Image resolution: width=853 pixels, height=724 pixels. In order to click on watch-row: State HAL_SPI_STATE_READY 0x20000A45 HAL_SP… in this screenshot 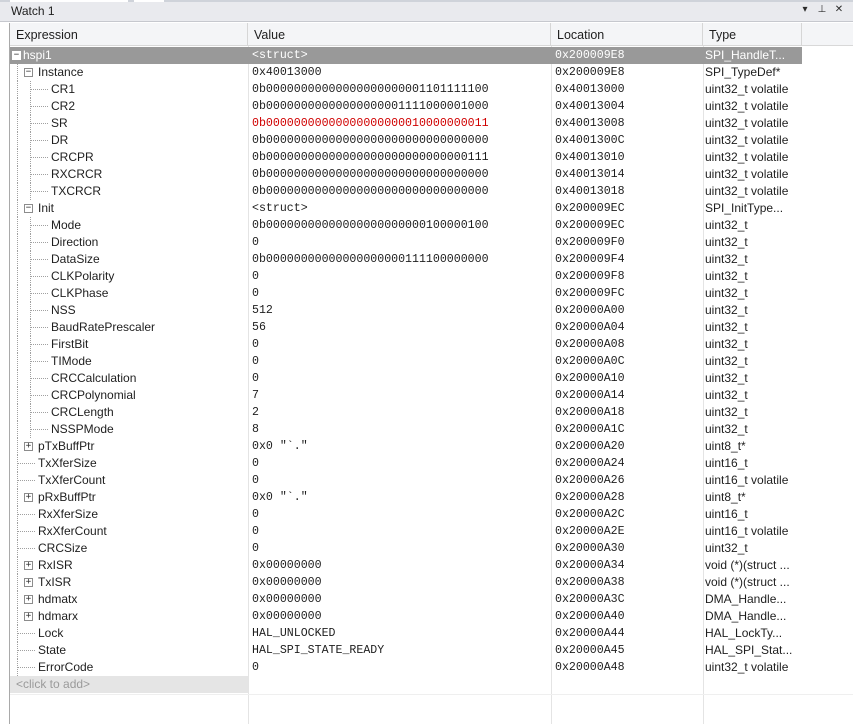, I will do `click(406, 650)`.